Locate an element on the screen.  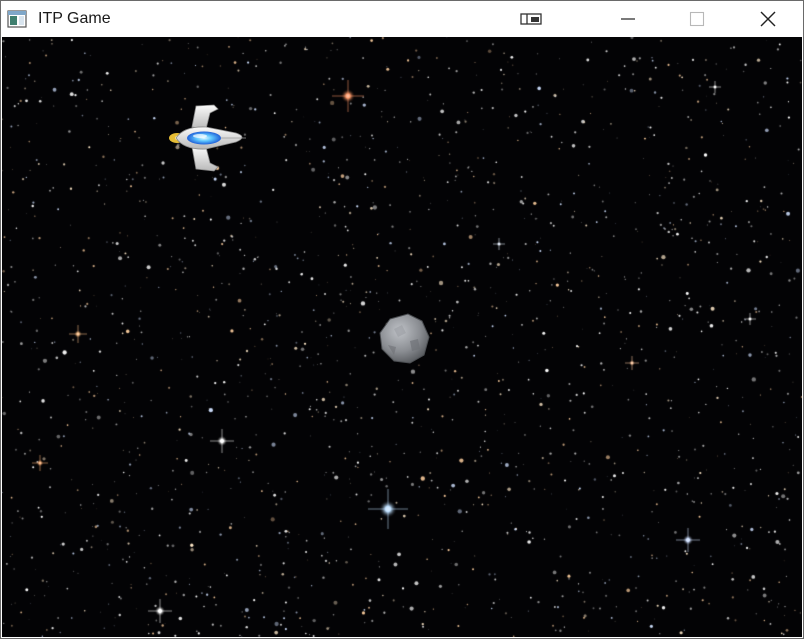
maximize-button is located at coordinates (697, 19).